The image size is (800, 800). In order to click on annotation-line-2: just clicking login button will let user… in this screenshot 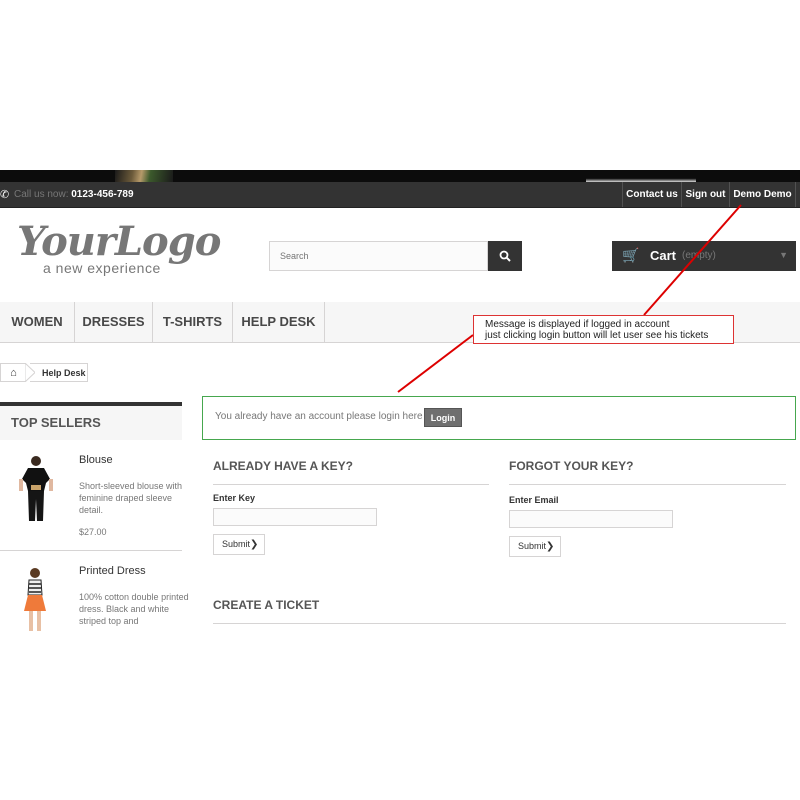, I will do `click(597, 335)`.